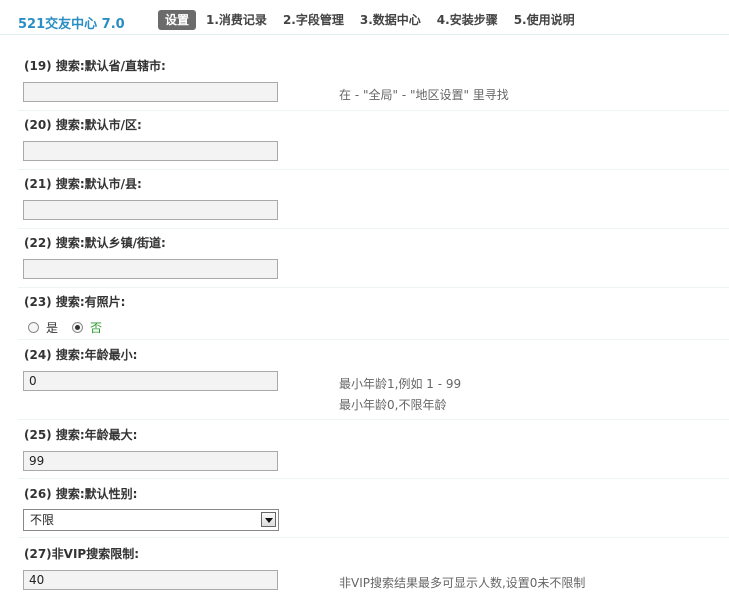 Image resolution: width=729 pixels, height=604 pixels. Describe the element at coordinates (236, 20) in the screenshot. I see `tab-consumption-records: 1.消费记录` at that location.